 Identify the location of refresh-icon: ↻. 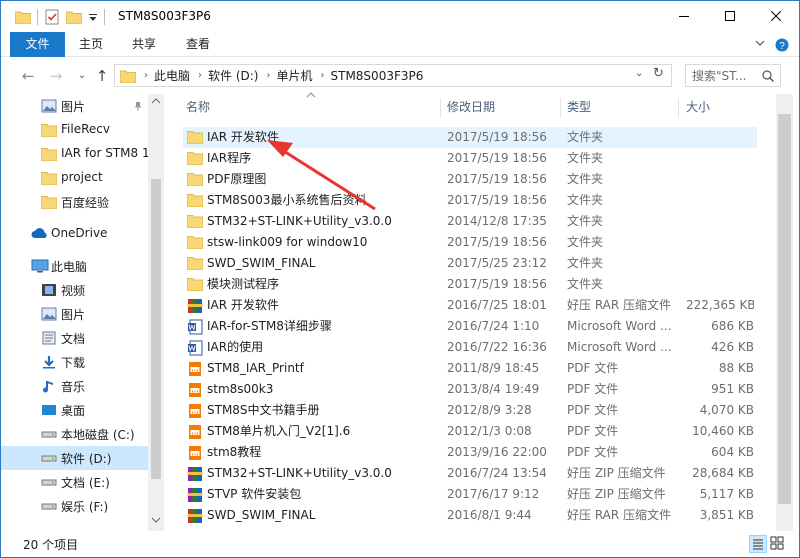
(658, 73).